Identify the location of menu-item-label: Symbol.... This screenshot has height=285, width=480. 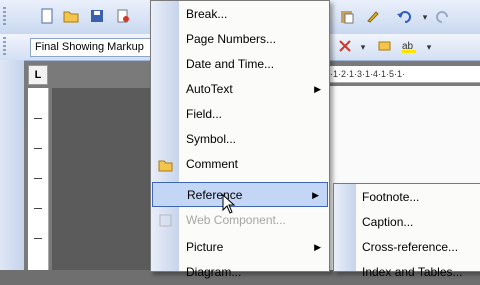
(211, 139).